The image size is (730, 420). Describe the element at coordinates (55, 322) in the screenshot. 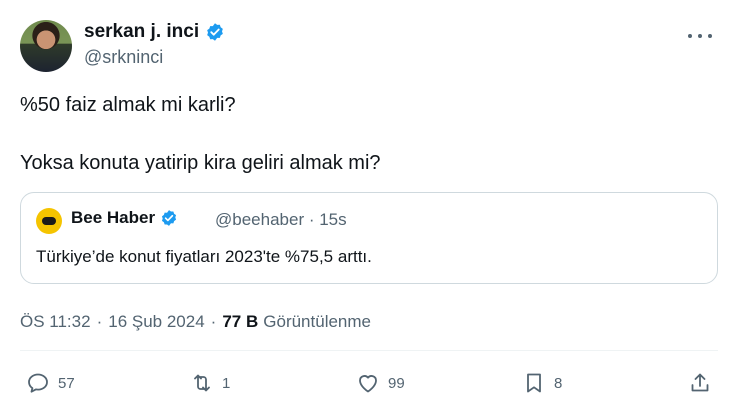

I see `tweet-time: ÖS 11:32` at that location.